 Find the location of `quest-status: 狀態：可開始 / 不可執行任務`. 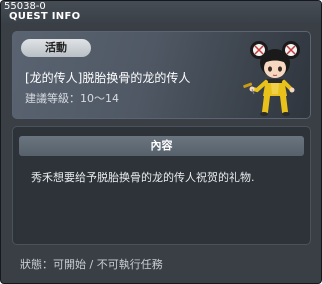

quest-status: 狀態：可開始 / 不可執行任務 is located at coordinates (91, 264).